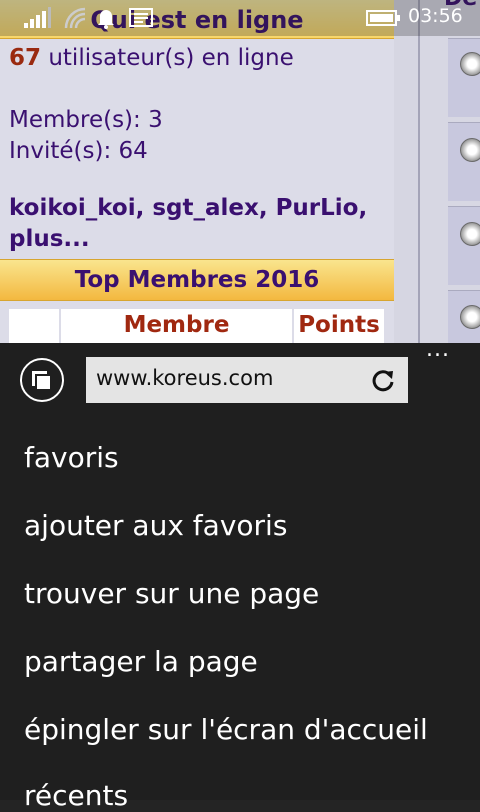 Image resolution: width=480 pixels, height=812 pixels. What do you see at coordinates (383, 18) in the screenshot?
I see `battery-icon` at bounding box center [383, 18].